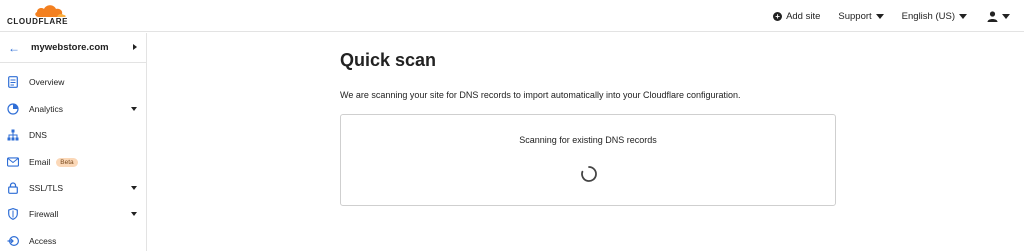 This screenshot has width=1024, height=251. I want to click on sidebar-item-label: SSL/TLS, so click(46, 188).